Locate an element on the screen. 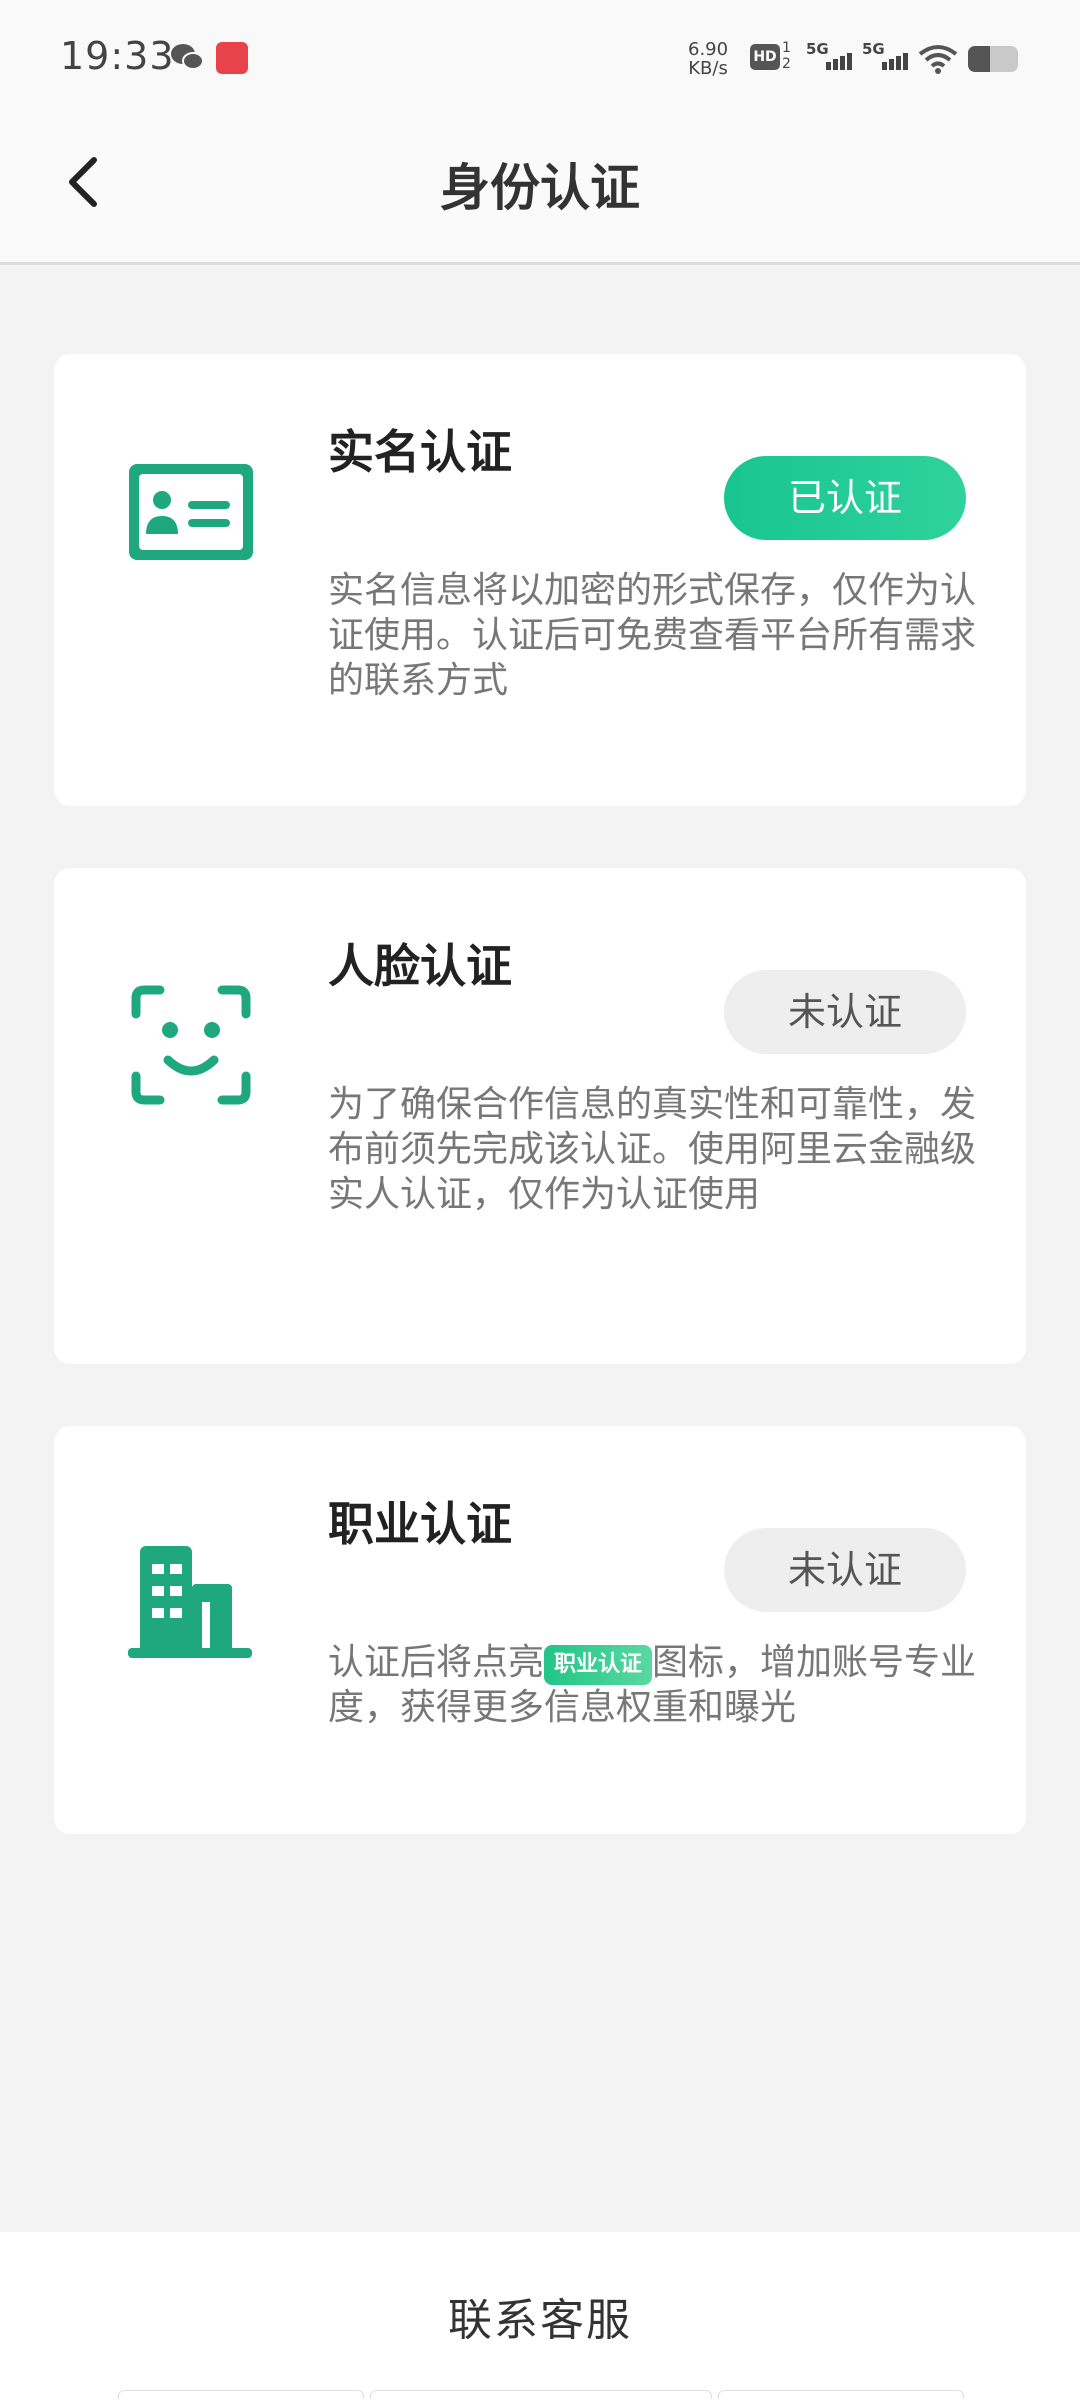  sim1-label: 5G is located at coordinates (817, 49).